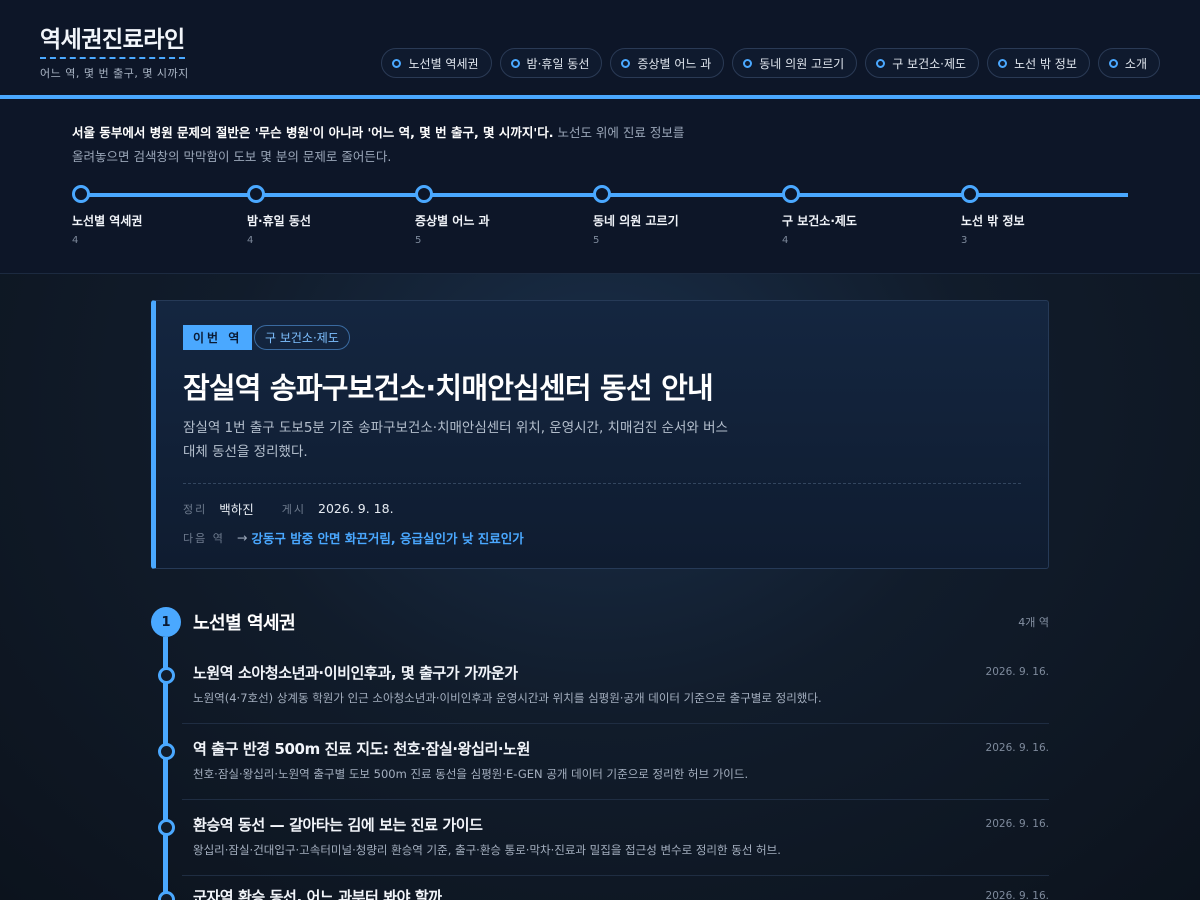 Image resolution: width=1200 pixels, height=900 pixels. I want to click on nav-item-line-station: 노선별 역세권, so click(436, 63).